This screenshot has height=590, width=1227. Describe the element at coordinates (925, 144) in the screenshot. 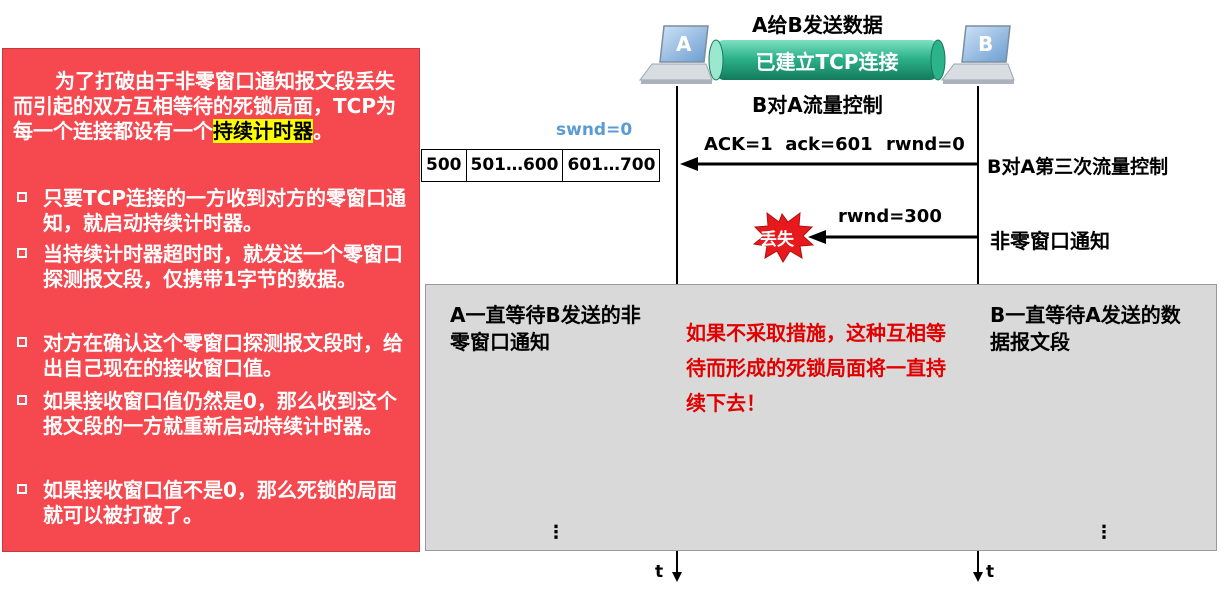

I see `rwnd0-label: rwnd=0` at that location.